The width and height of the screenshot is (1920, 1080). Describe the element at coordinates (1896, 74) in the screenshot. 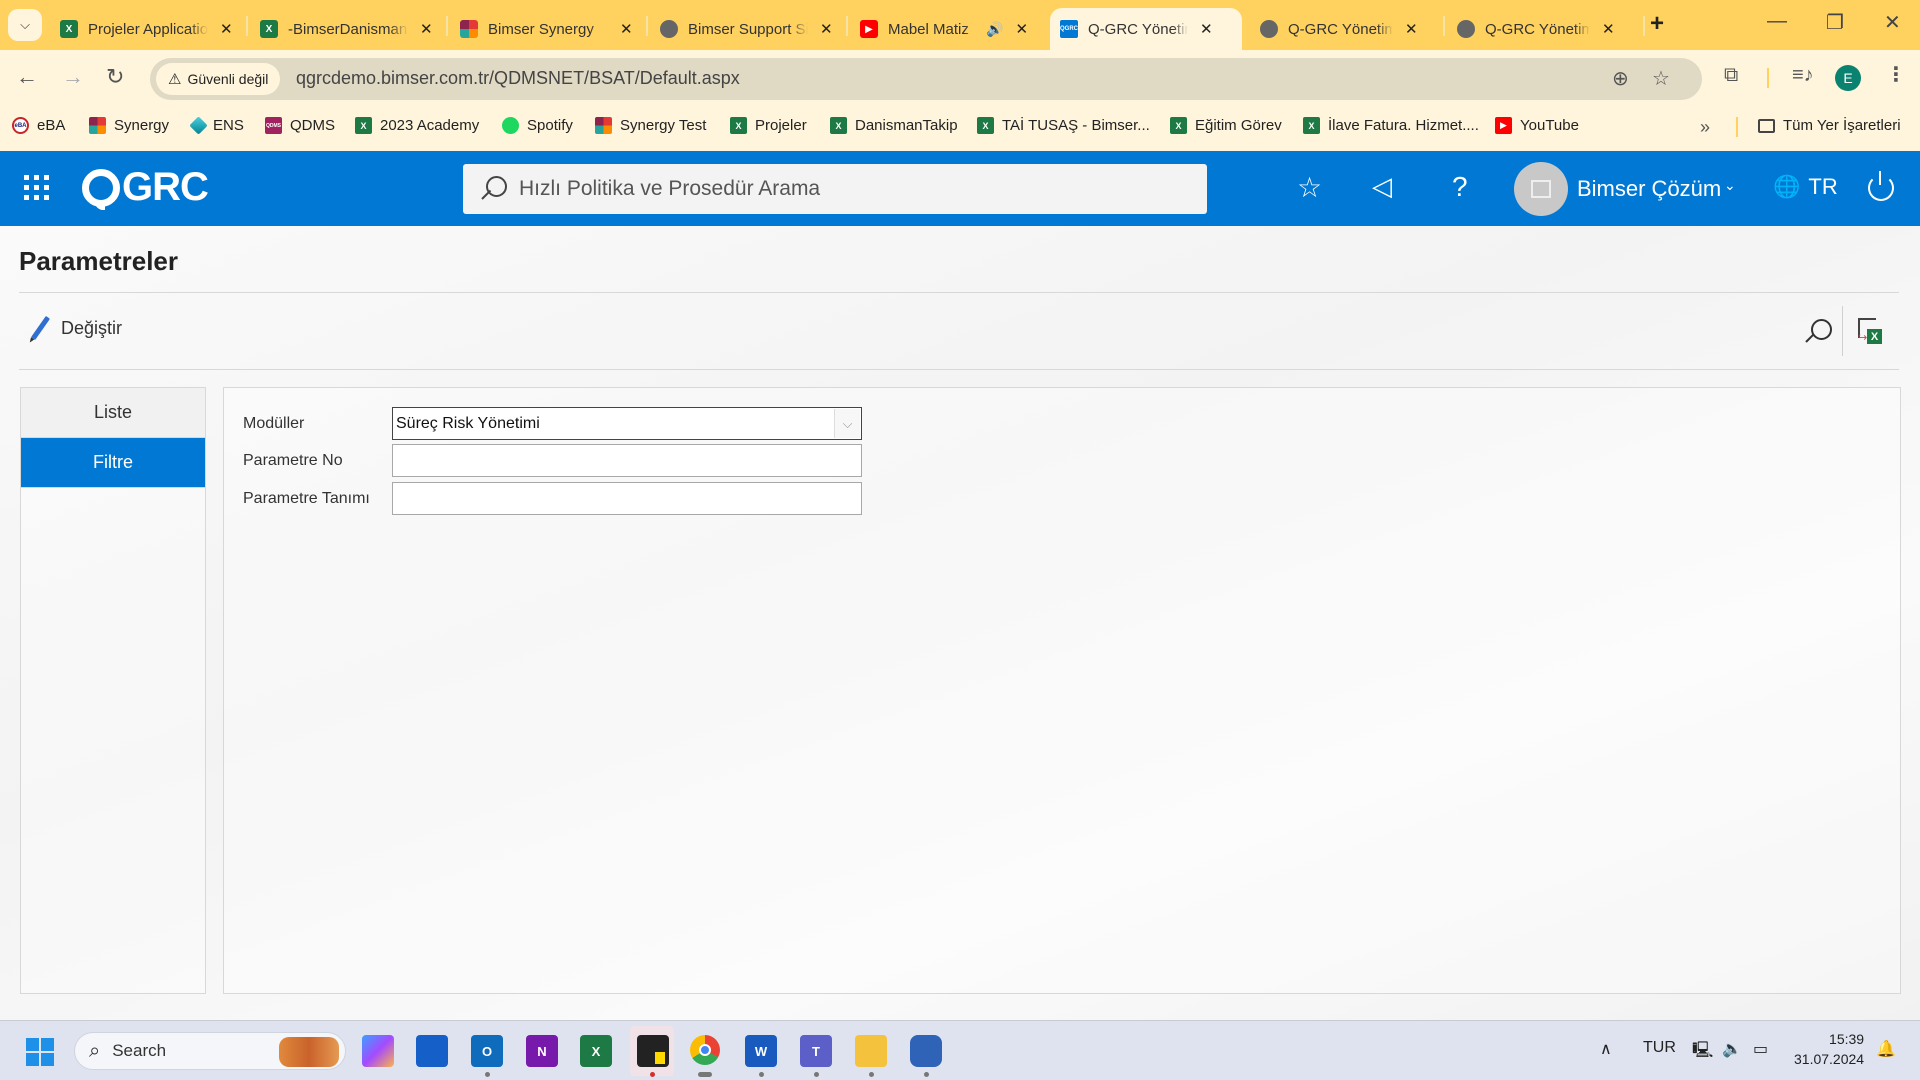

I see `more-menu-icon: ⋮` at that location.